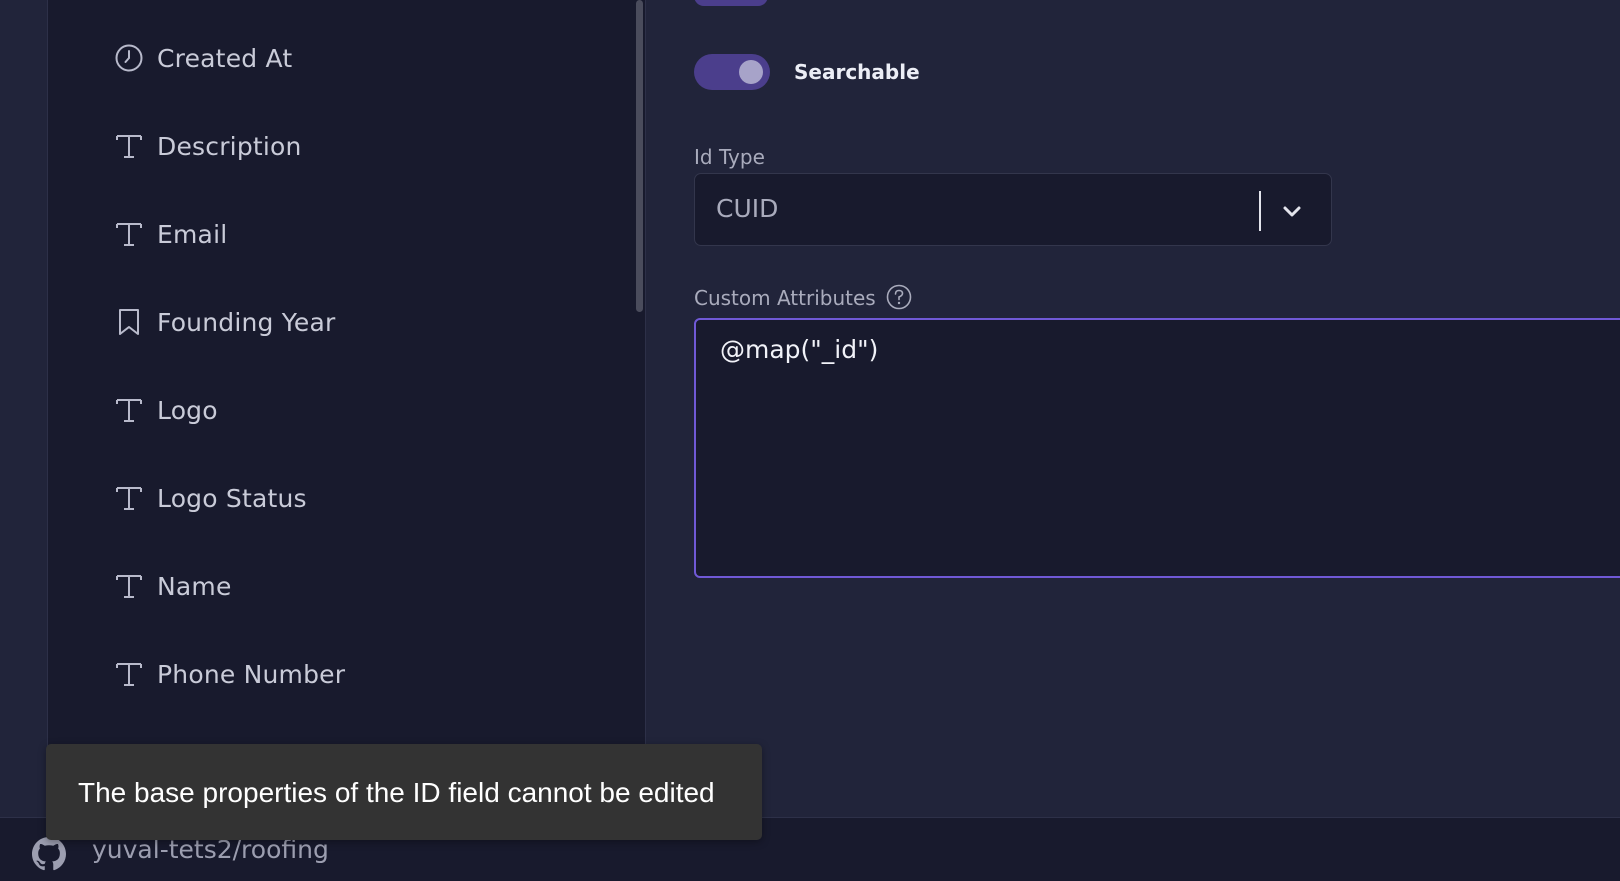 The height and width of the screenshot is (881, 1620). Describe the element at coordinates (731, 3) in the screenshot. I see `toggle-above-partial` at that location.